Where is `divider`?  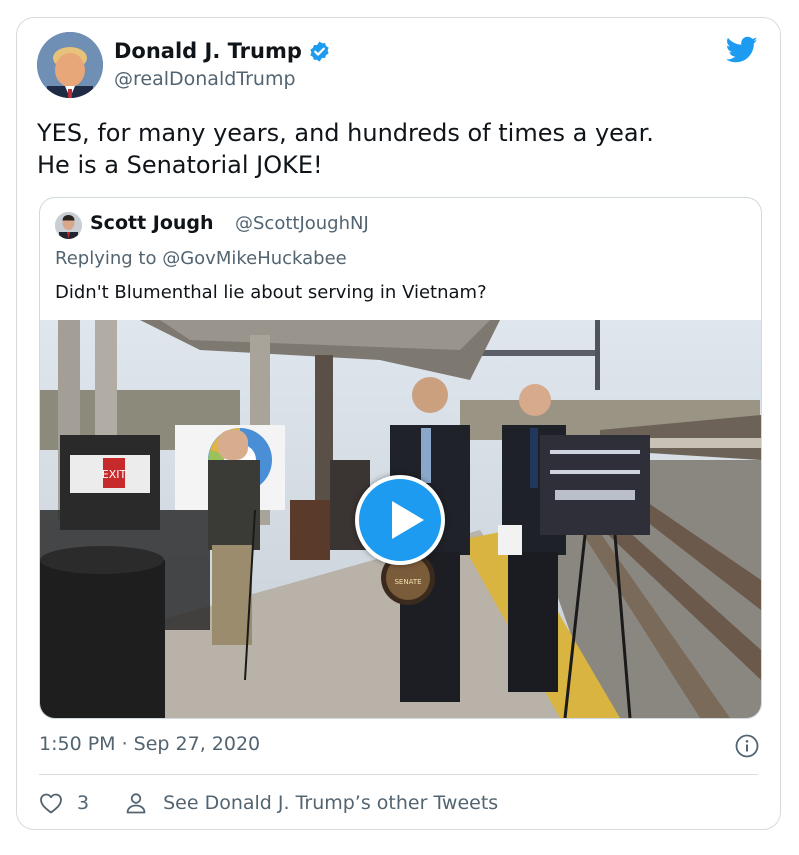
divider is located at coordinates (398, 774).